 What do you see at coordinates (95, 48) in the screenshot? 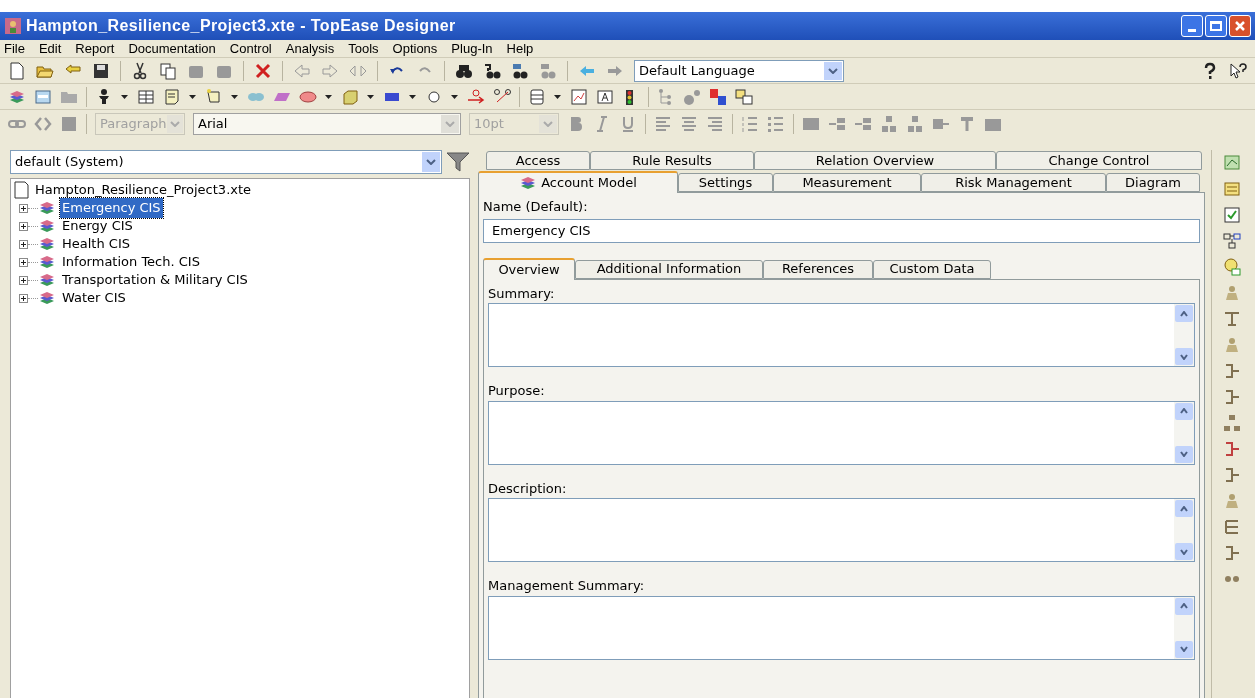
I see `menu-item: Report` at bounding box center [95, 48].